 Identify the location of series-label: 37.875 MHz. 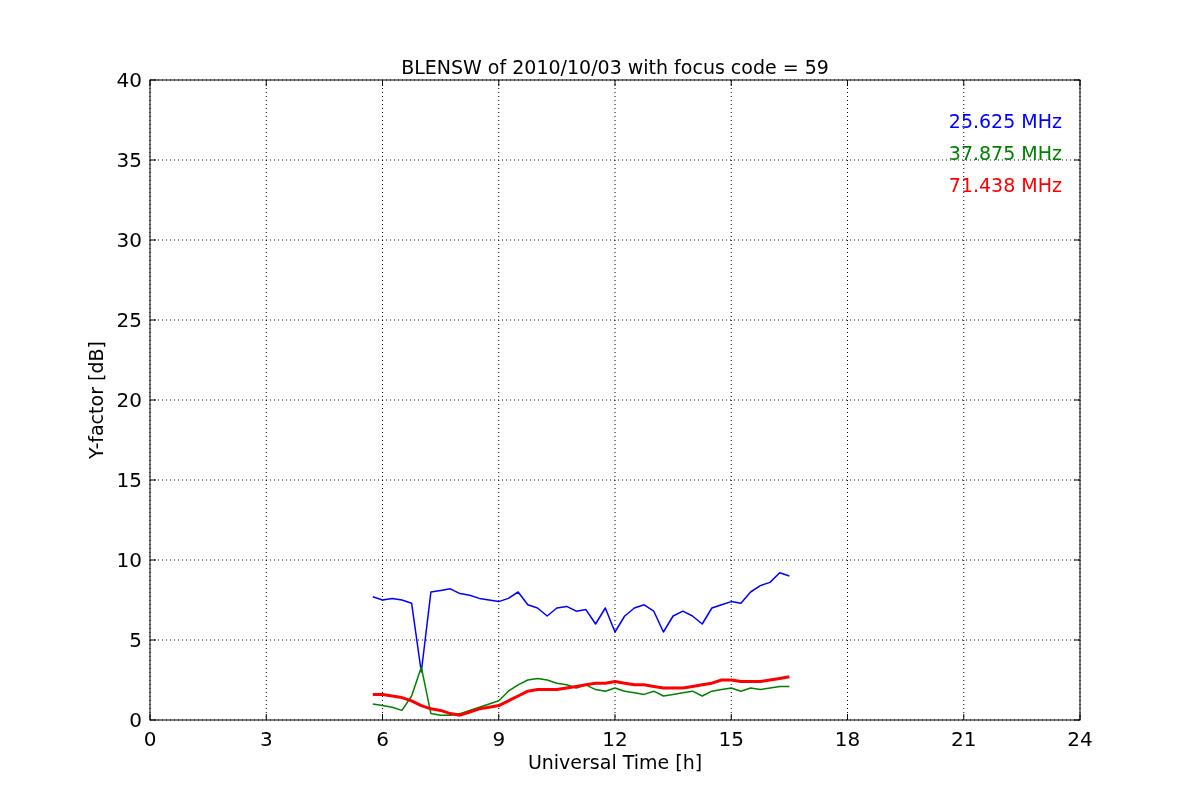
(1005, 153).